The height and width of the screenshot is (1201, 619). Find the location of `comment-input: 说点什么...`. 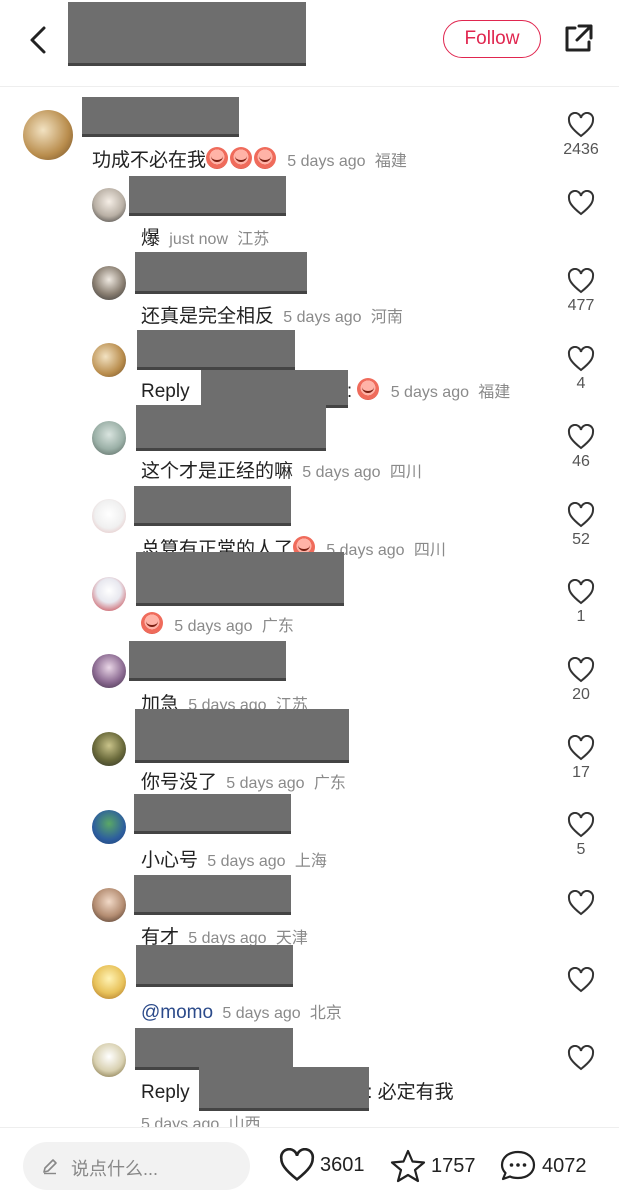

comment-input: 说点什么... is located at coordinates (136, 1166).